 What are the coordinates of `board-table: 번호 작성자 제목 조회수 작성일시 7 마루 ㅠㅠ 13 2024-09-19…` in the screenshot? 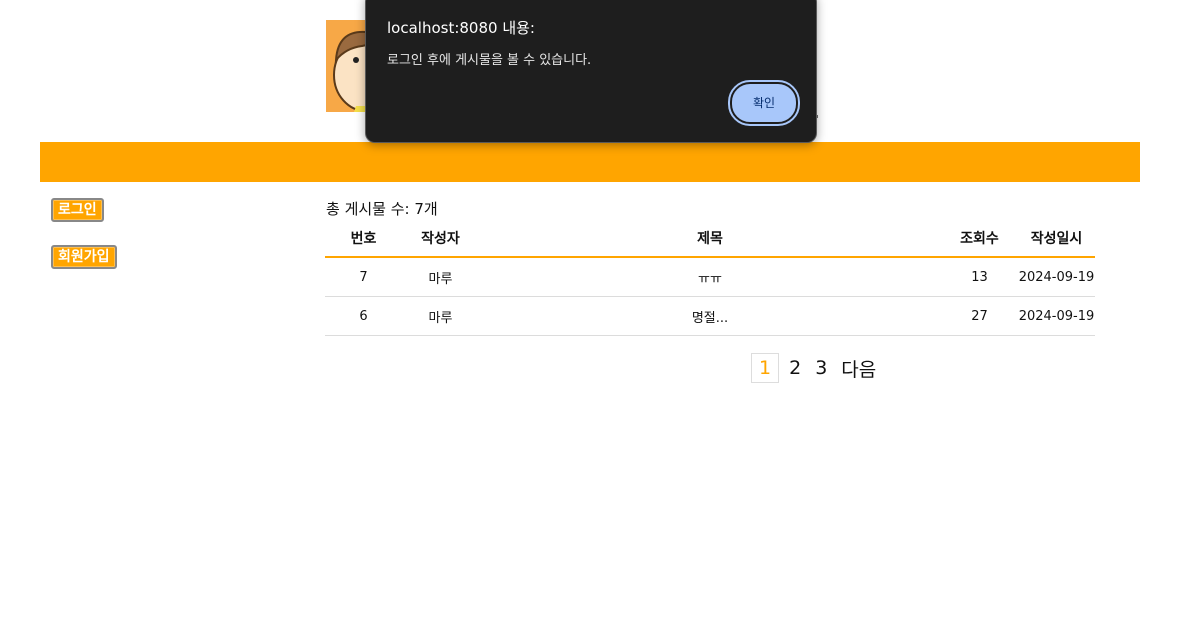 It's located at (710, 278).